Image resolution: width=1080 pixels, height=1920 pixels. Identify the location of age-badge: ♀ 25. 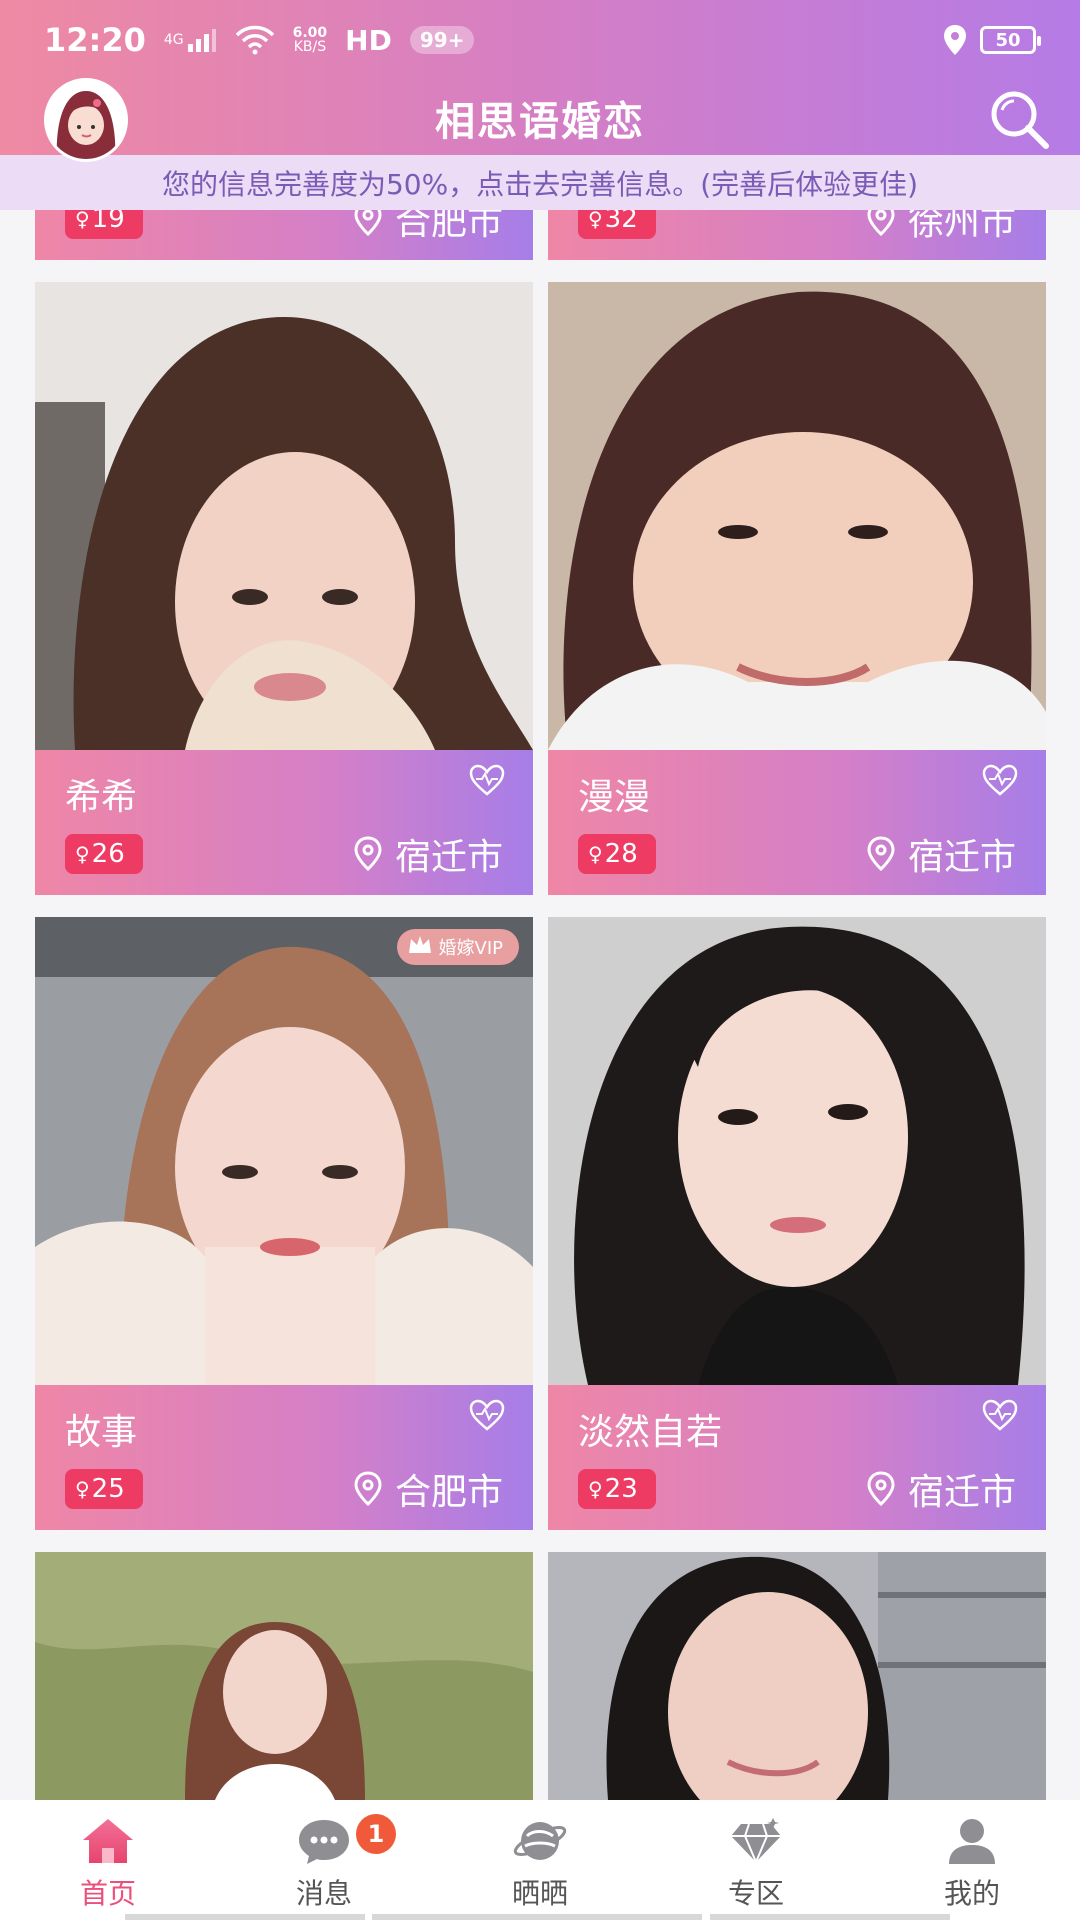
(104, 1489).